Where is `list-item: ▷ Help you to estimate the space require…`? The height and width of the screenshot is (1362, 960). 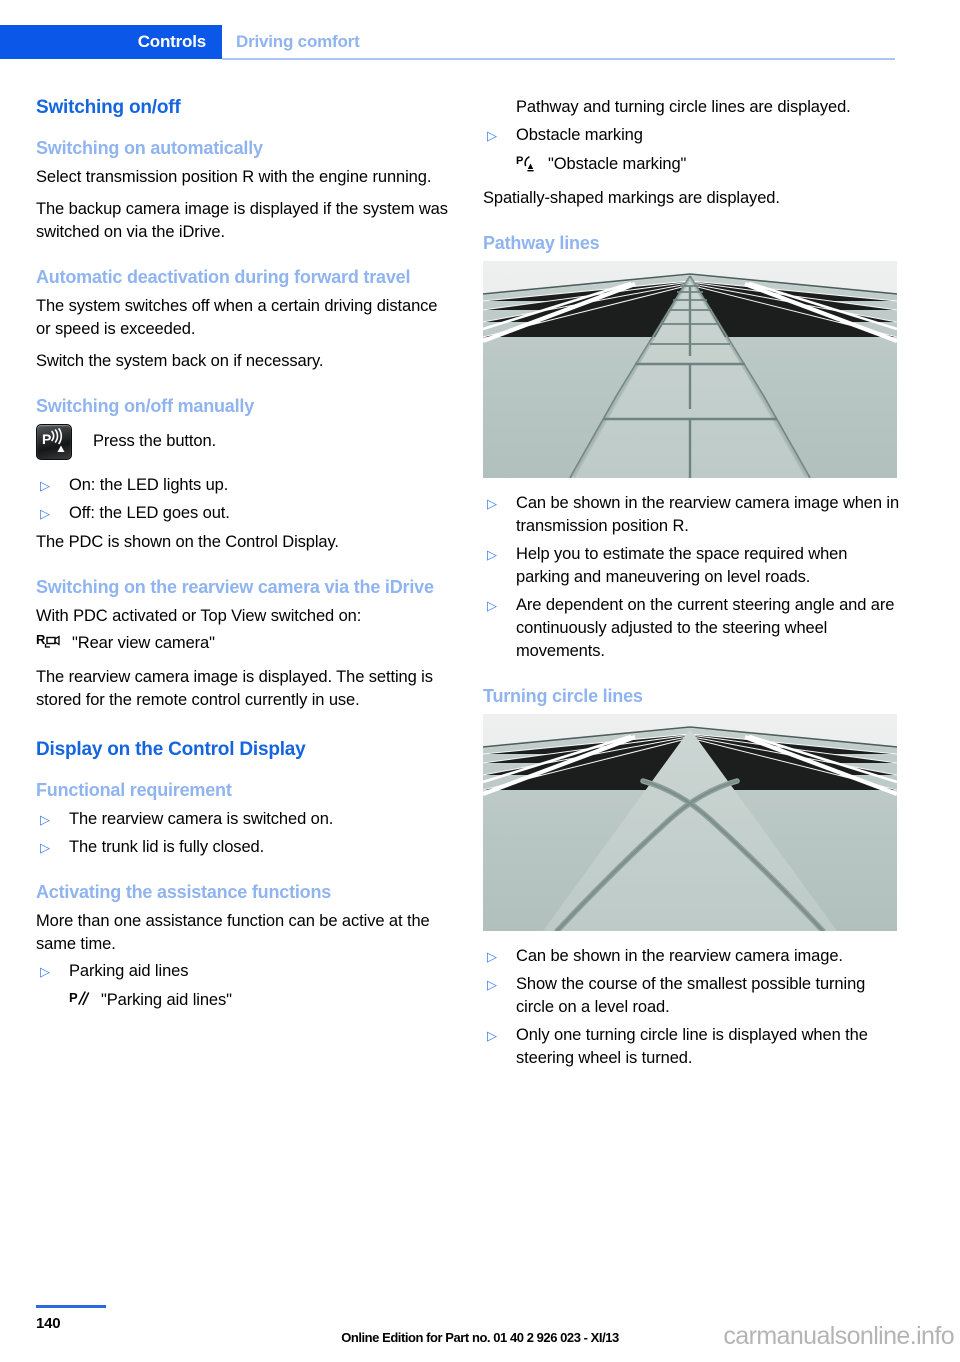
list-item: ▷ Help you to estimate the space require… is located at coordinates (693, 566).